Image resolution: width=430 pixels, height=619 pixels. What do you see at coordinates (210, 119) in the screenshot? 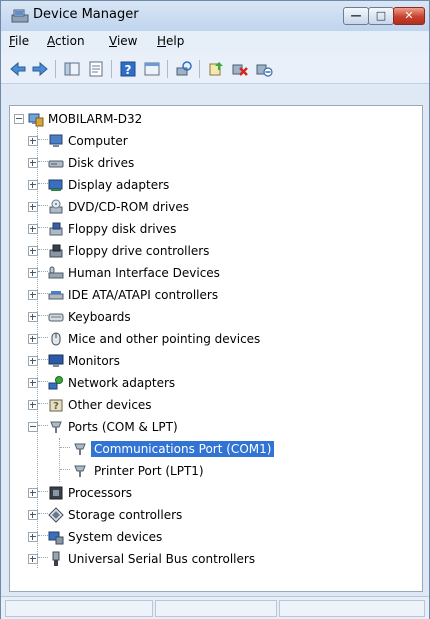
I see `tree-root: MOBILARM-D32` at bounding box center [210, 119].